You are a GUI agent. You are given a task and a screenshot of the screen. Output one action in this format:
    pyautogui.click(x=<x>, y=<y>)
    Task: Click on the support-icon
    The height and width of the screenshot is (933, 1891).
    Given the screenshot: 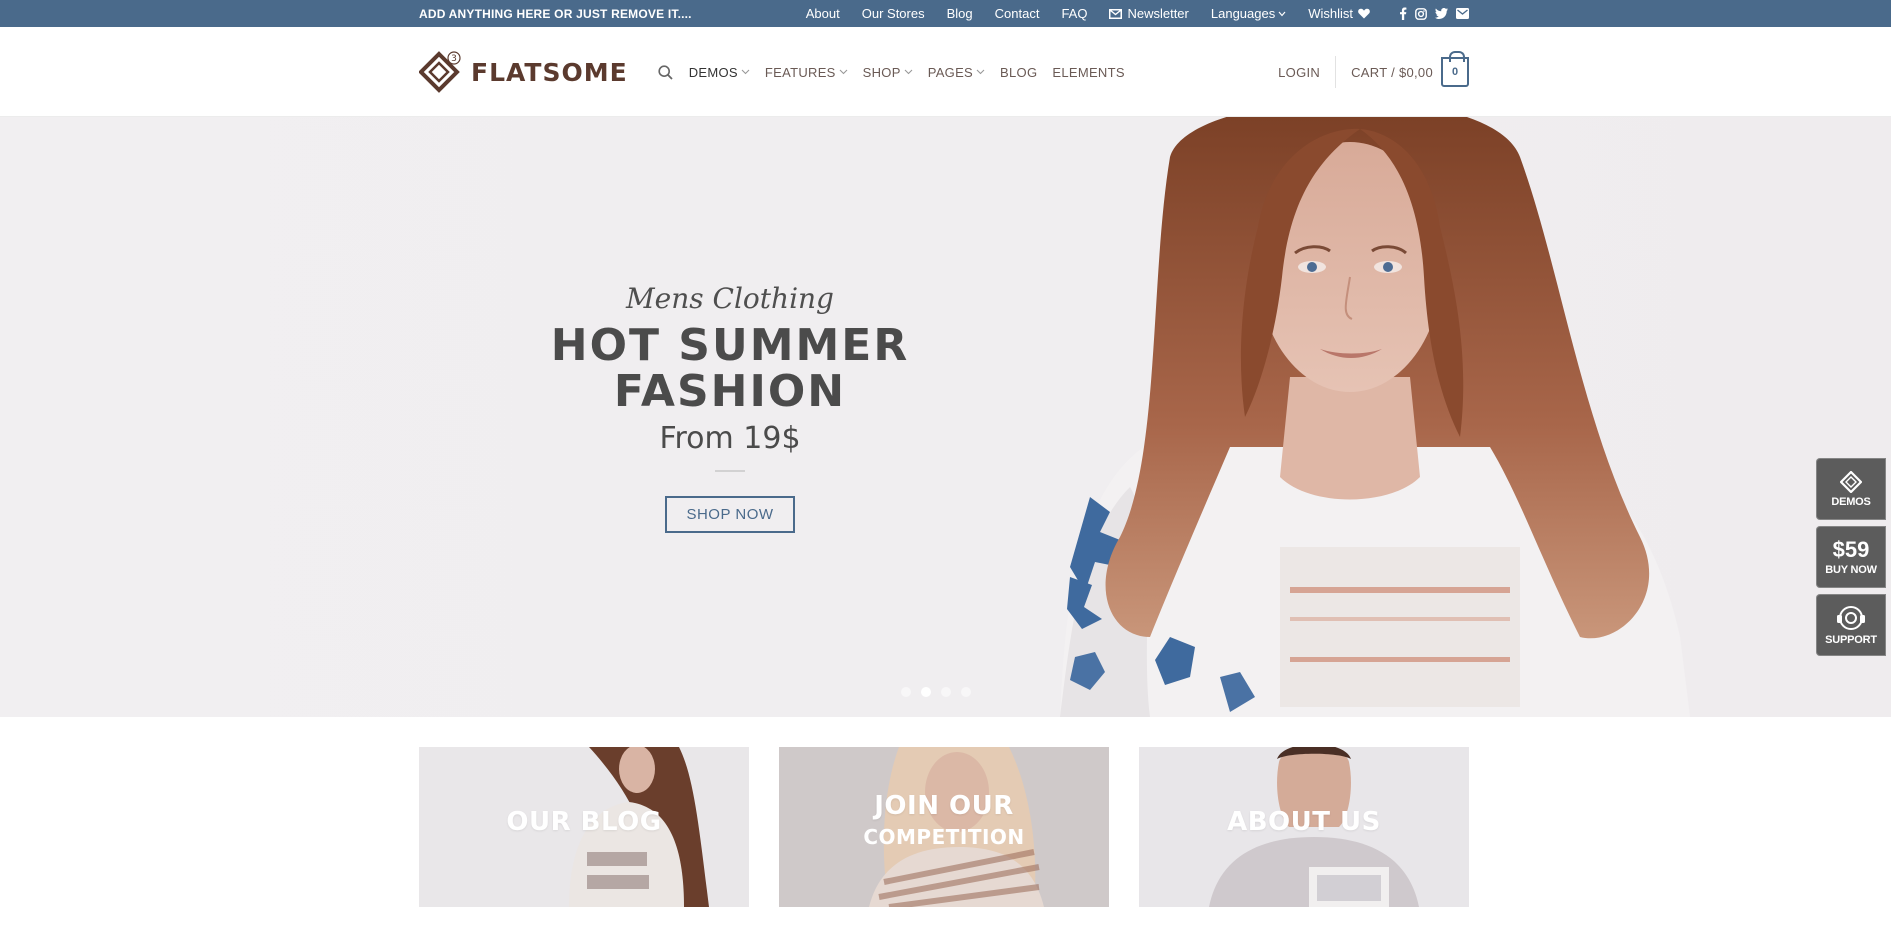 What is the action you would take?
    pyautogui.click(x=1851, y=617)
    